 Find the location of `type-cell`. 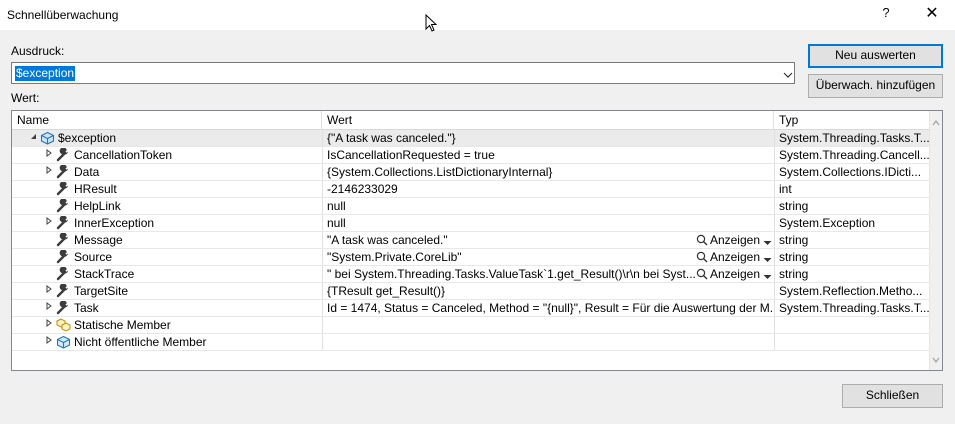

type-cell is located at coordinates (852, 342).